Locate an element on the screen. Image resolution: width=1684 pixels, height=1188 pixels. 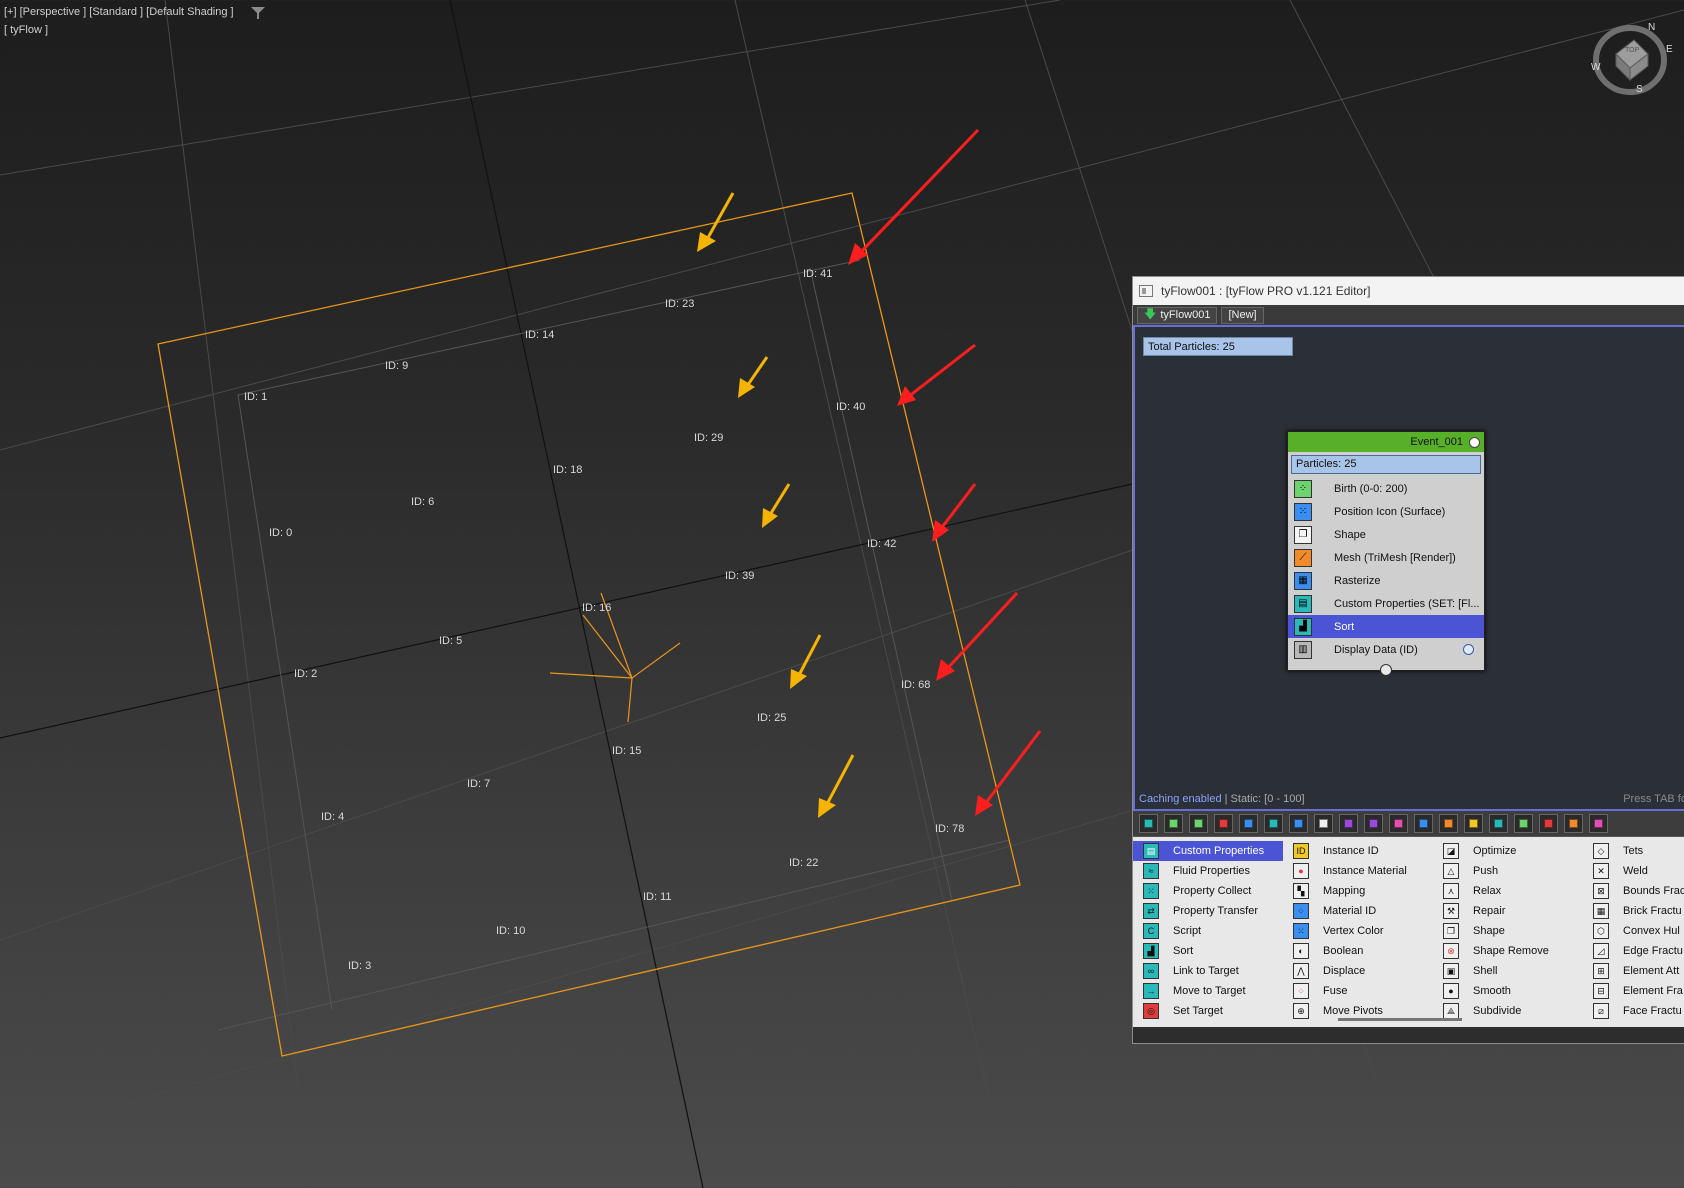
palette-item: → Move to Target is located at coordinates (1208, 991).